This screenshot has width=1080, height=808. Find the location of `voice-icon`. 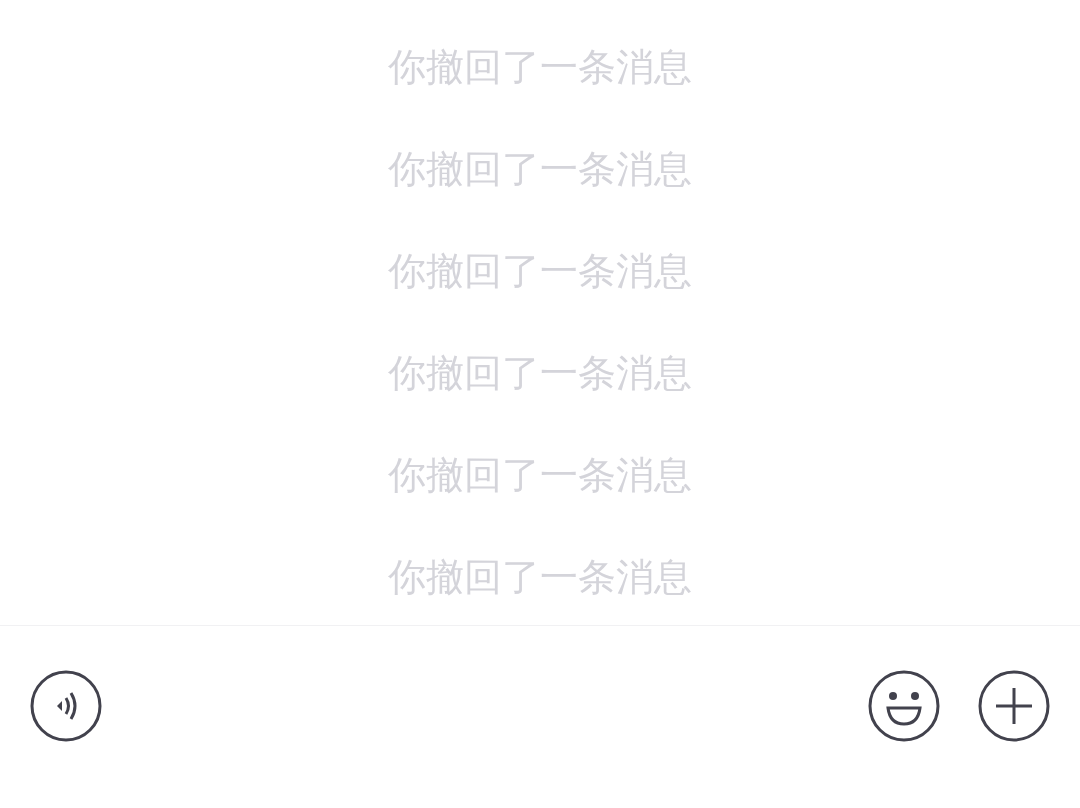

voice-icon is located at coordinates (66, 706).